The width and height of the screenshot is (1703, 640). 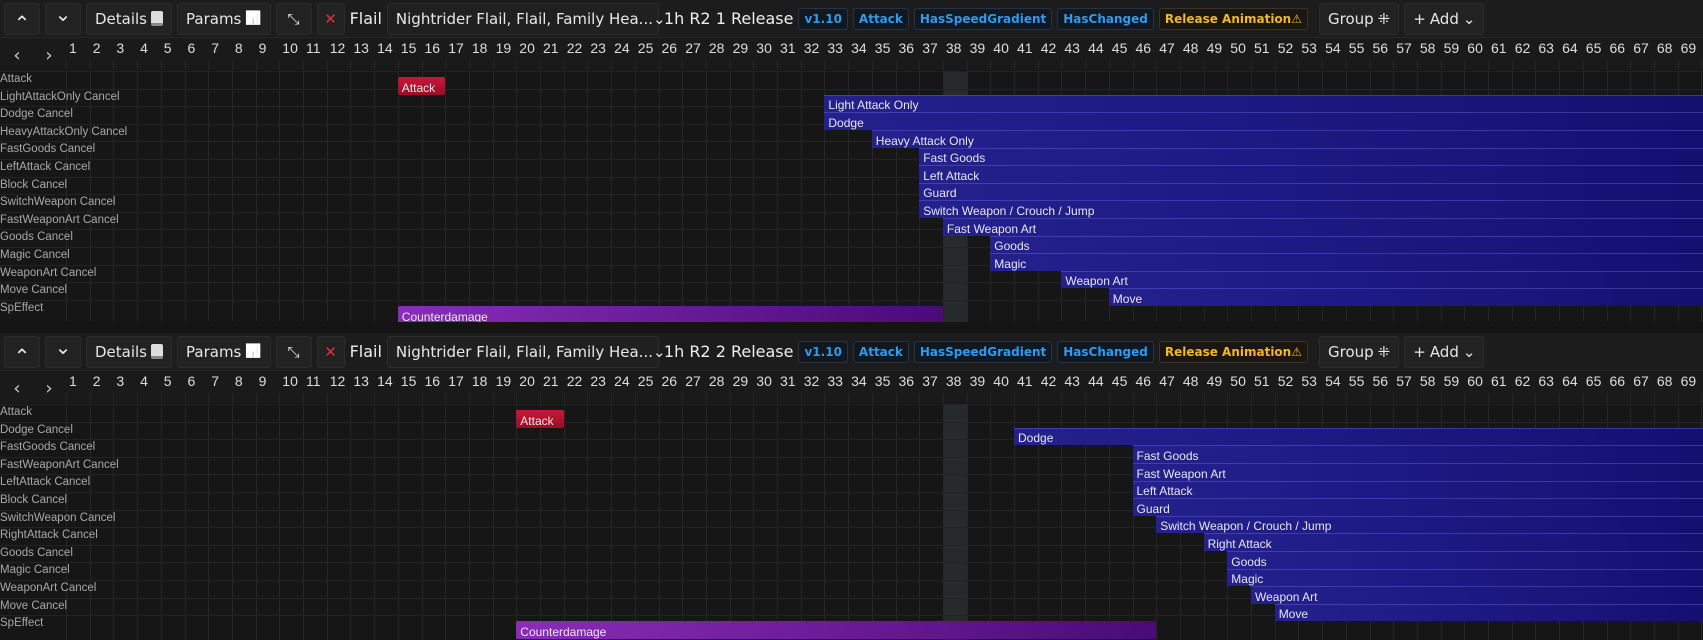 I want to click on add-button: + Add ⌄, so click(x=1444, y=18).